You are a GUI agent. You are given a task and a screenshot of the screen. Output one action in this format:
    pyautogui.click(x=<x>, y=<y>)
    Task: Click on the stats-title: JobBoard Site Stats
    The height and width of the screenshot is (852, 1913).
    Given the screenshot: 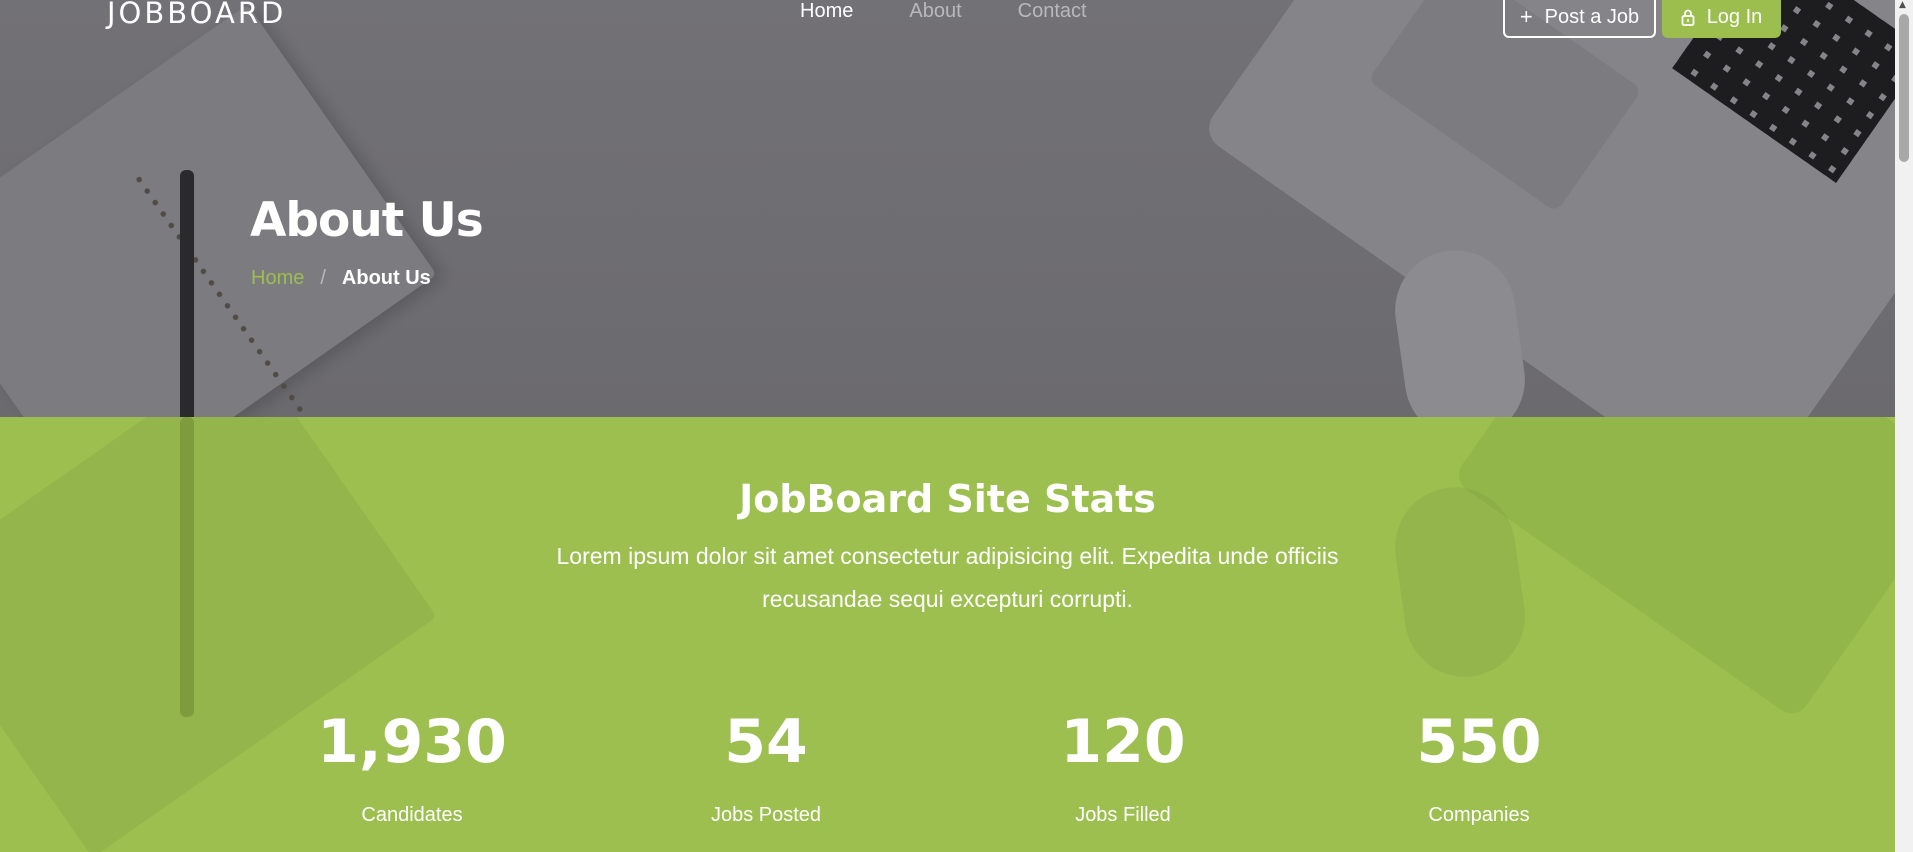 What is the action you would take?
    pyautogui.click(x=947, y=499)
    